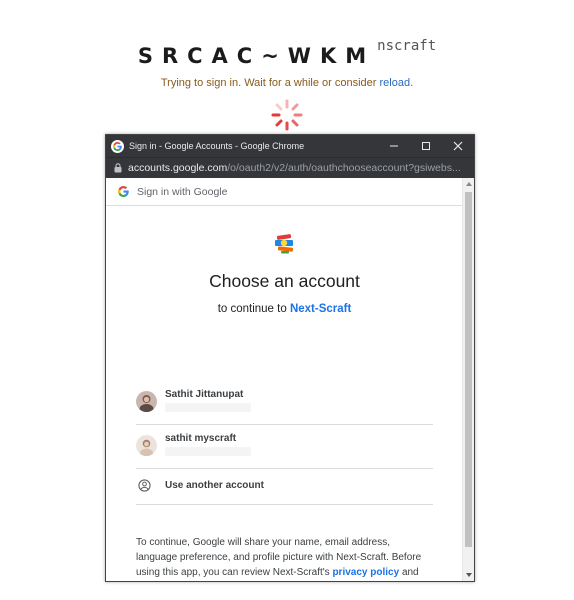  Describe the element at coordinates (284, 446) in the screenshot. I see `account-row: sathit myscraft` at that location.